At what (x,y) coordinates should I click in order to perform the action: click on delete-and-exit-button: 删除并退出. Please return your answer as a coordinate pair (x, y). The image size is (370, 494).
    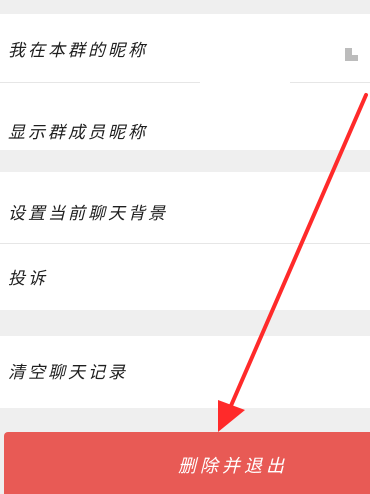
    Looking at the image, I should click on (187, 463).